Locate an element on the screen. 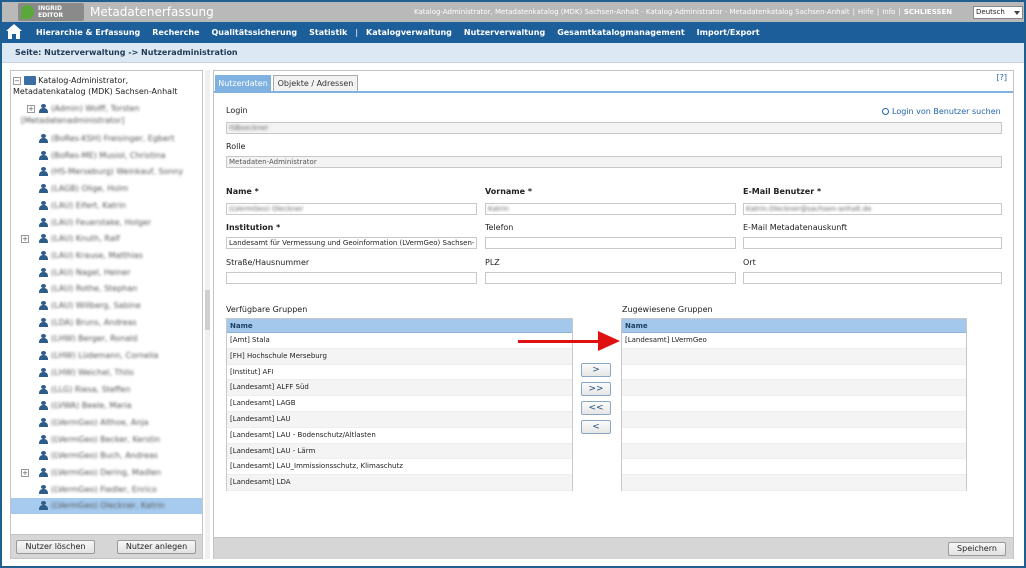  home-icon is located at coordinates (14, 32).